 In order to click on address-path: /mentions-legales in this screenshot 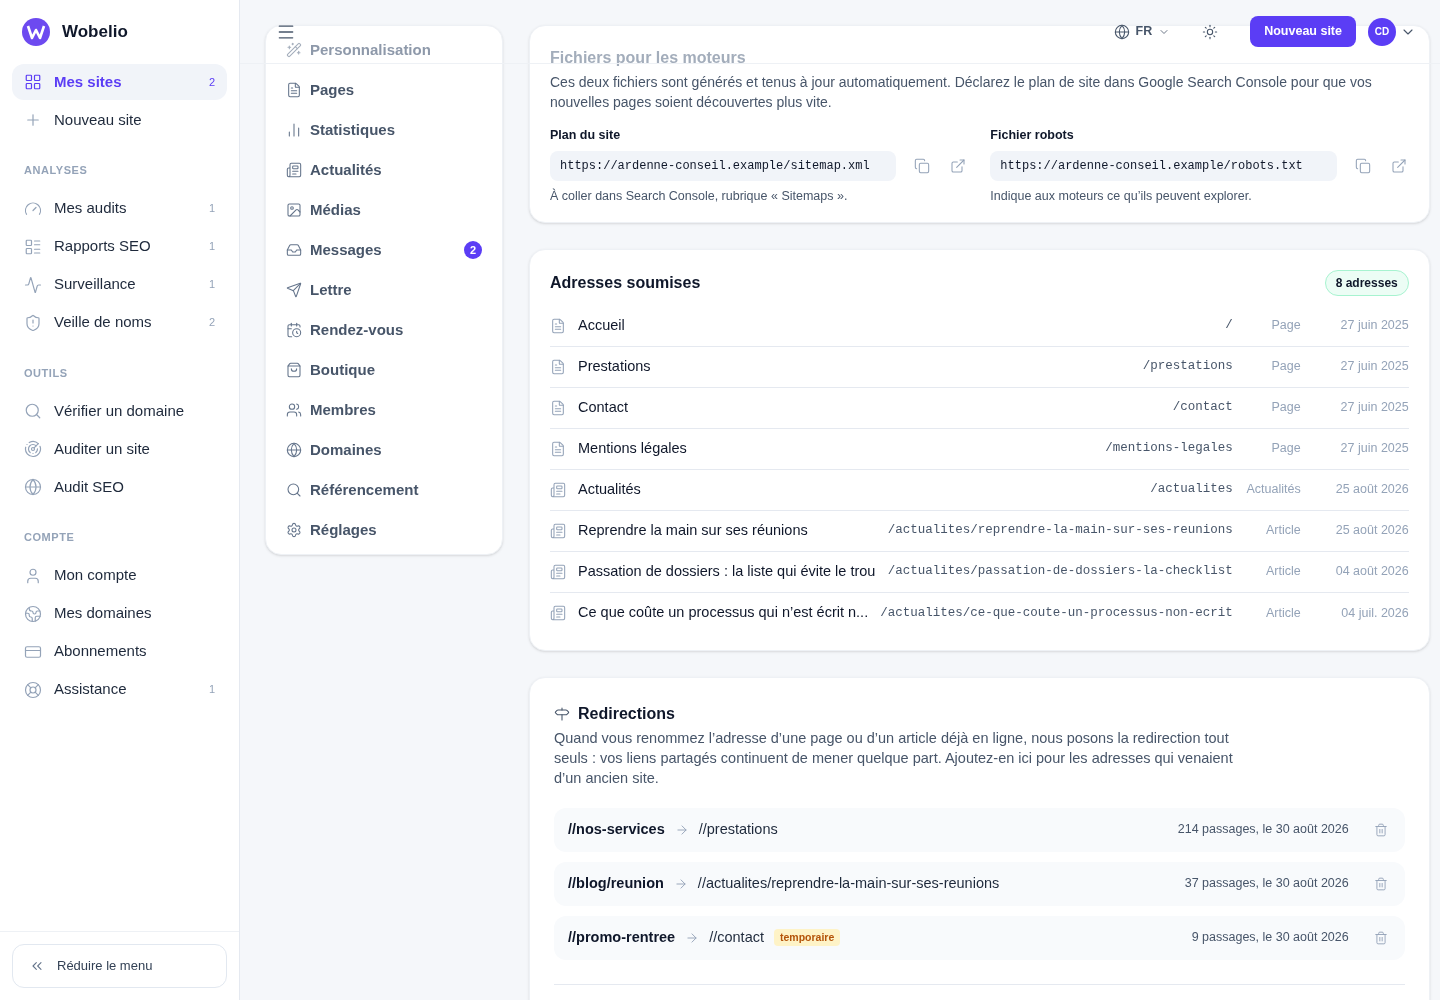, I will do `click(1169, 449)`.